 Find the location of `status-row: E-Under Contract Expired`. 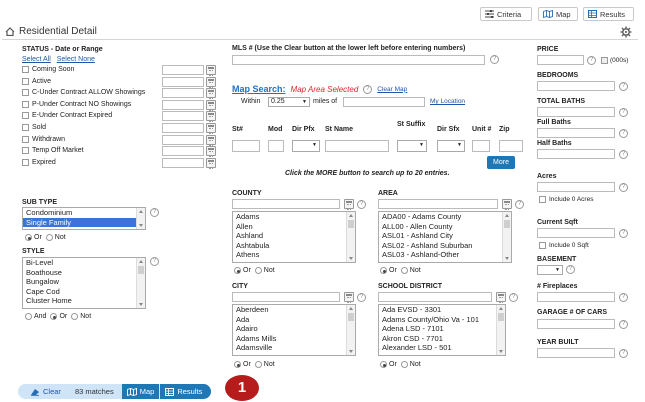

status-row: E-Under Contract Expired is located at coordinates (67, 116).